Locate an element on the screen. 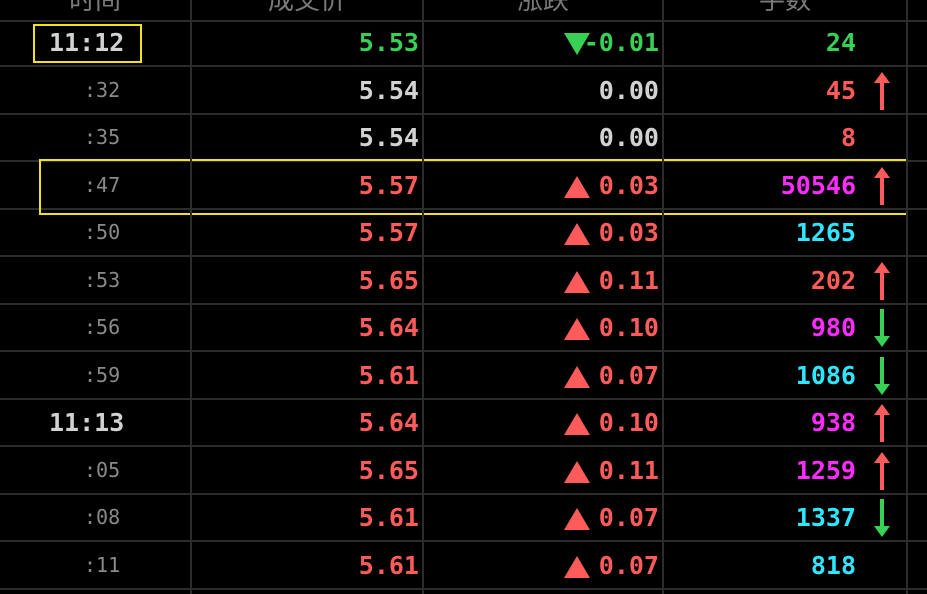  table-header: 时间 成交价 涨跌 手数 is located at coordinates (463, 11).